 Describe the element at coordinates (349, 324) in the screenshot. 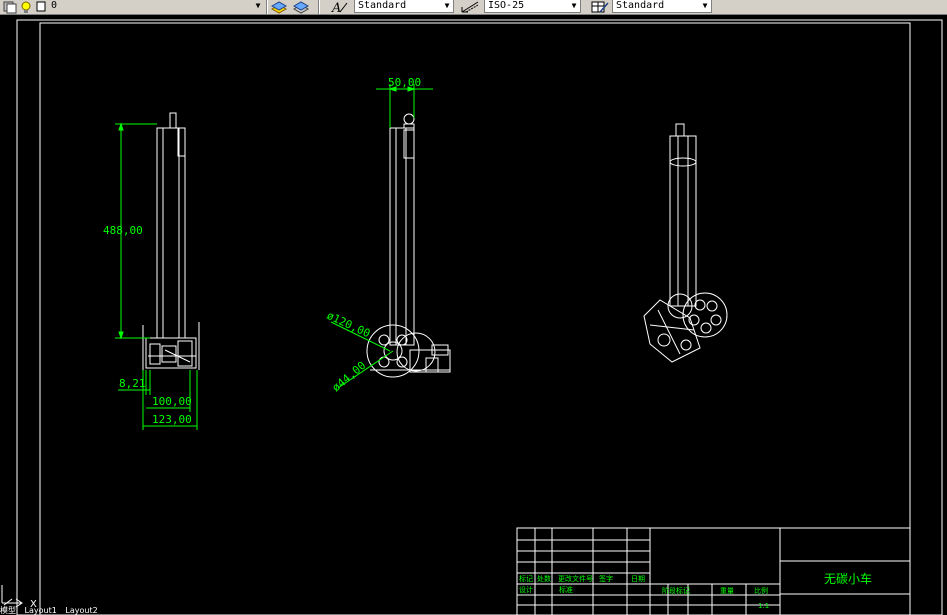

I see `dim-dia-large-label: ø120,00` at that location.